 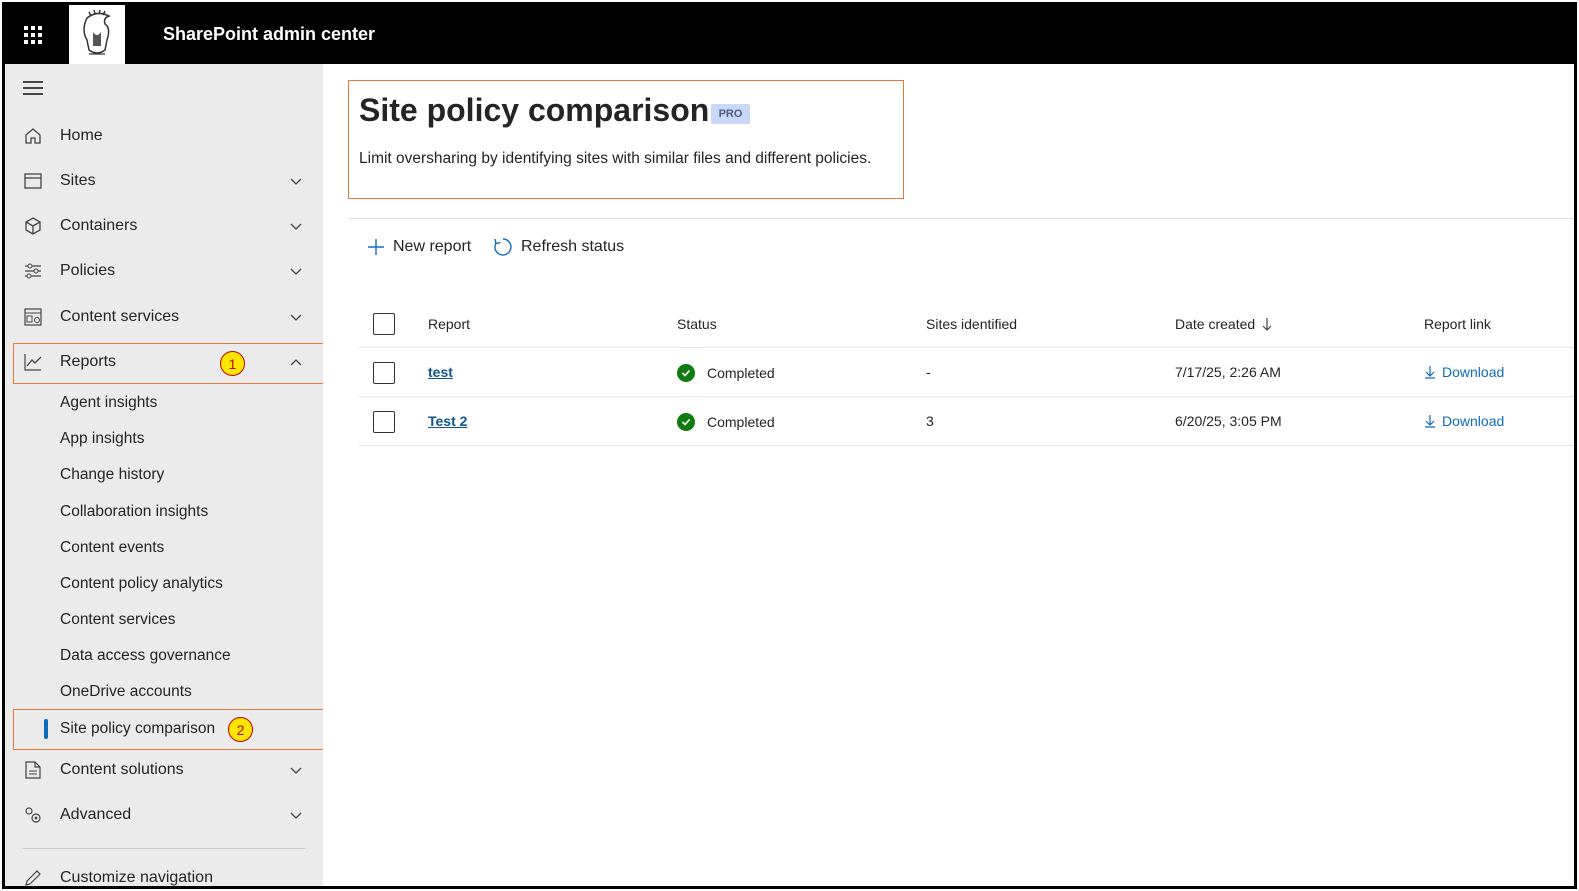 What do you see at coordinates (164, 136) in the screenshot?
I see `sidebar-item-home: Home` at bounding box center [164, 136].